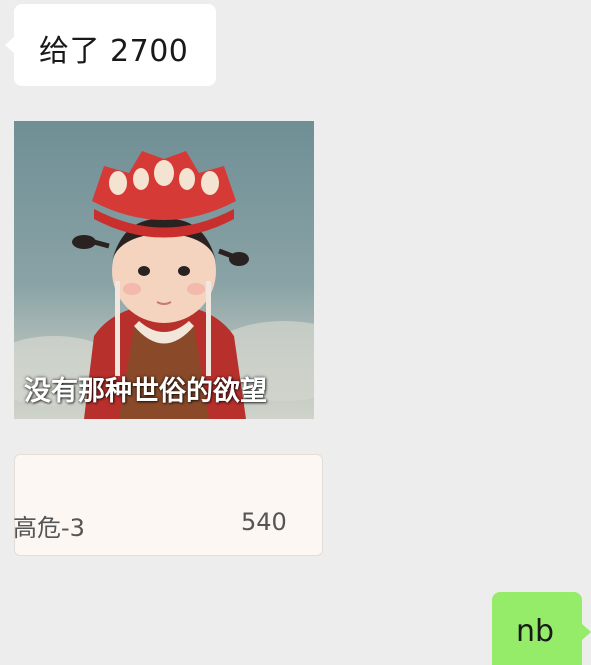  What do you see at coordinates (49, 528) in the screenshot?
I see `card-label: 高危-3` at bounding box center [49, 528].